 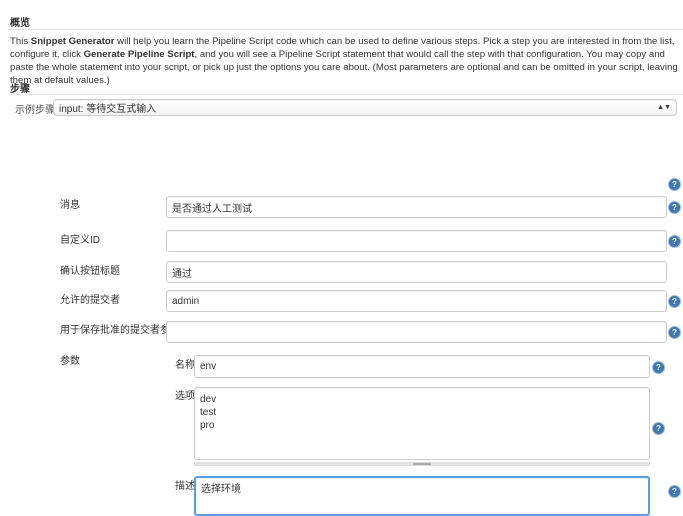 I want to click on message-label: 消息, so click(x=70, y=205).